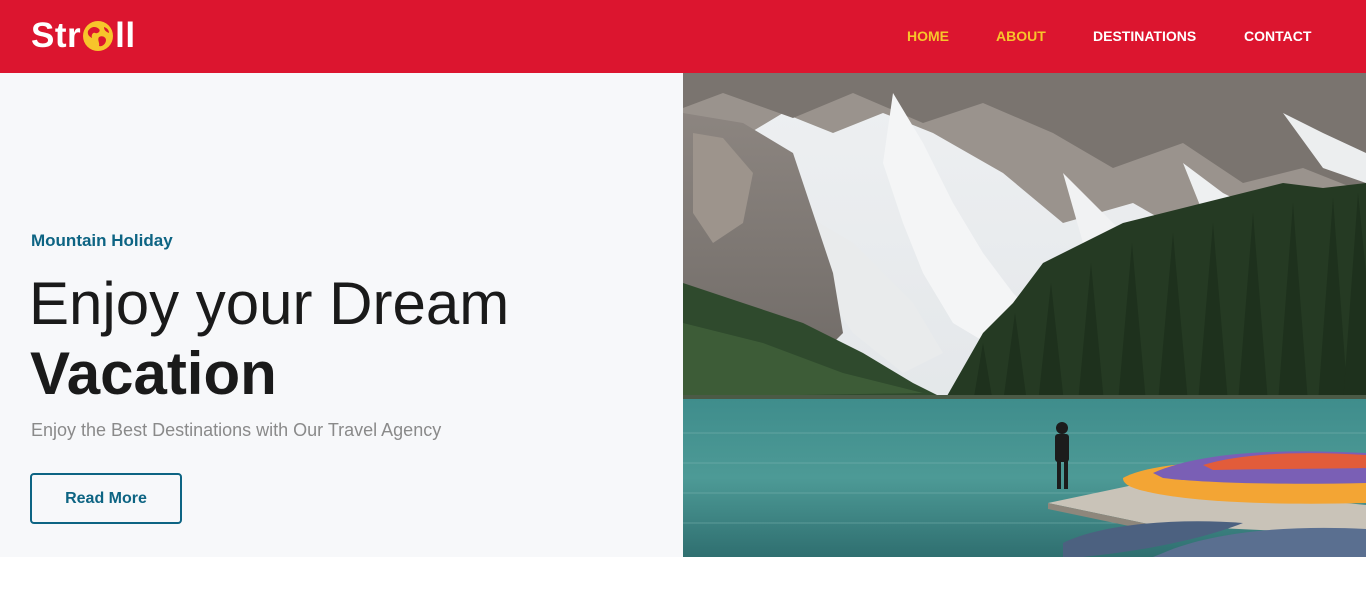  I want to click on navbar: Str ll HOME ABOUT DESTINATIONS CONTACT, so click(683, 36).